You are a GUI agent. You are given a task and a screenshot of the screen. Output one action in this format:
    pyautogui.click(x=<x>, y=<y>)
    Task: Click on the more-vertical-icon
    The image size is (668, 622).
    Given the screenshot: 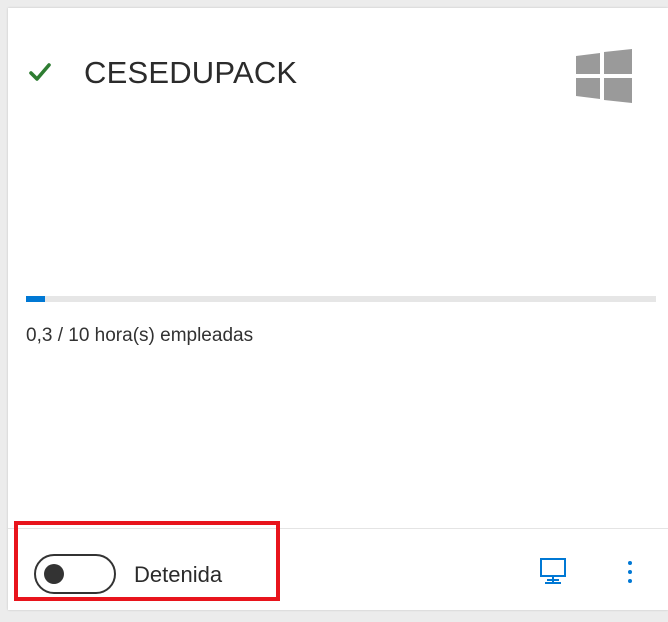 What is the action you would take?
    pyautogui.click(x=630, y=572)
    